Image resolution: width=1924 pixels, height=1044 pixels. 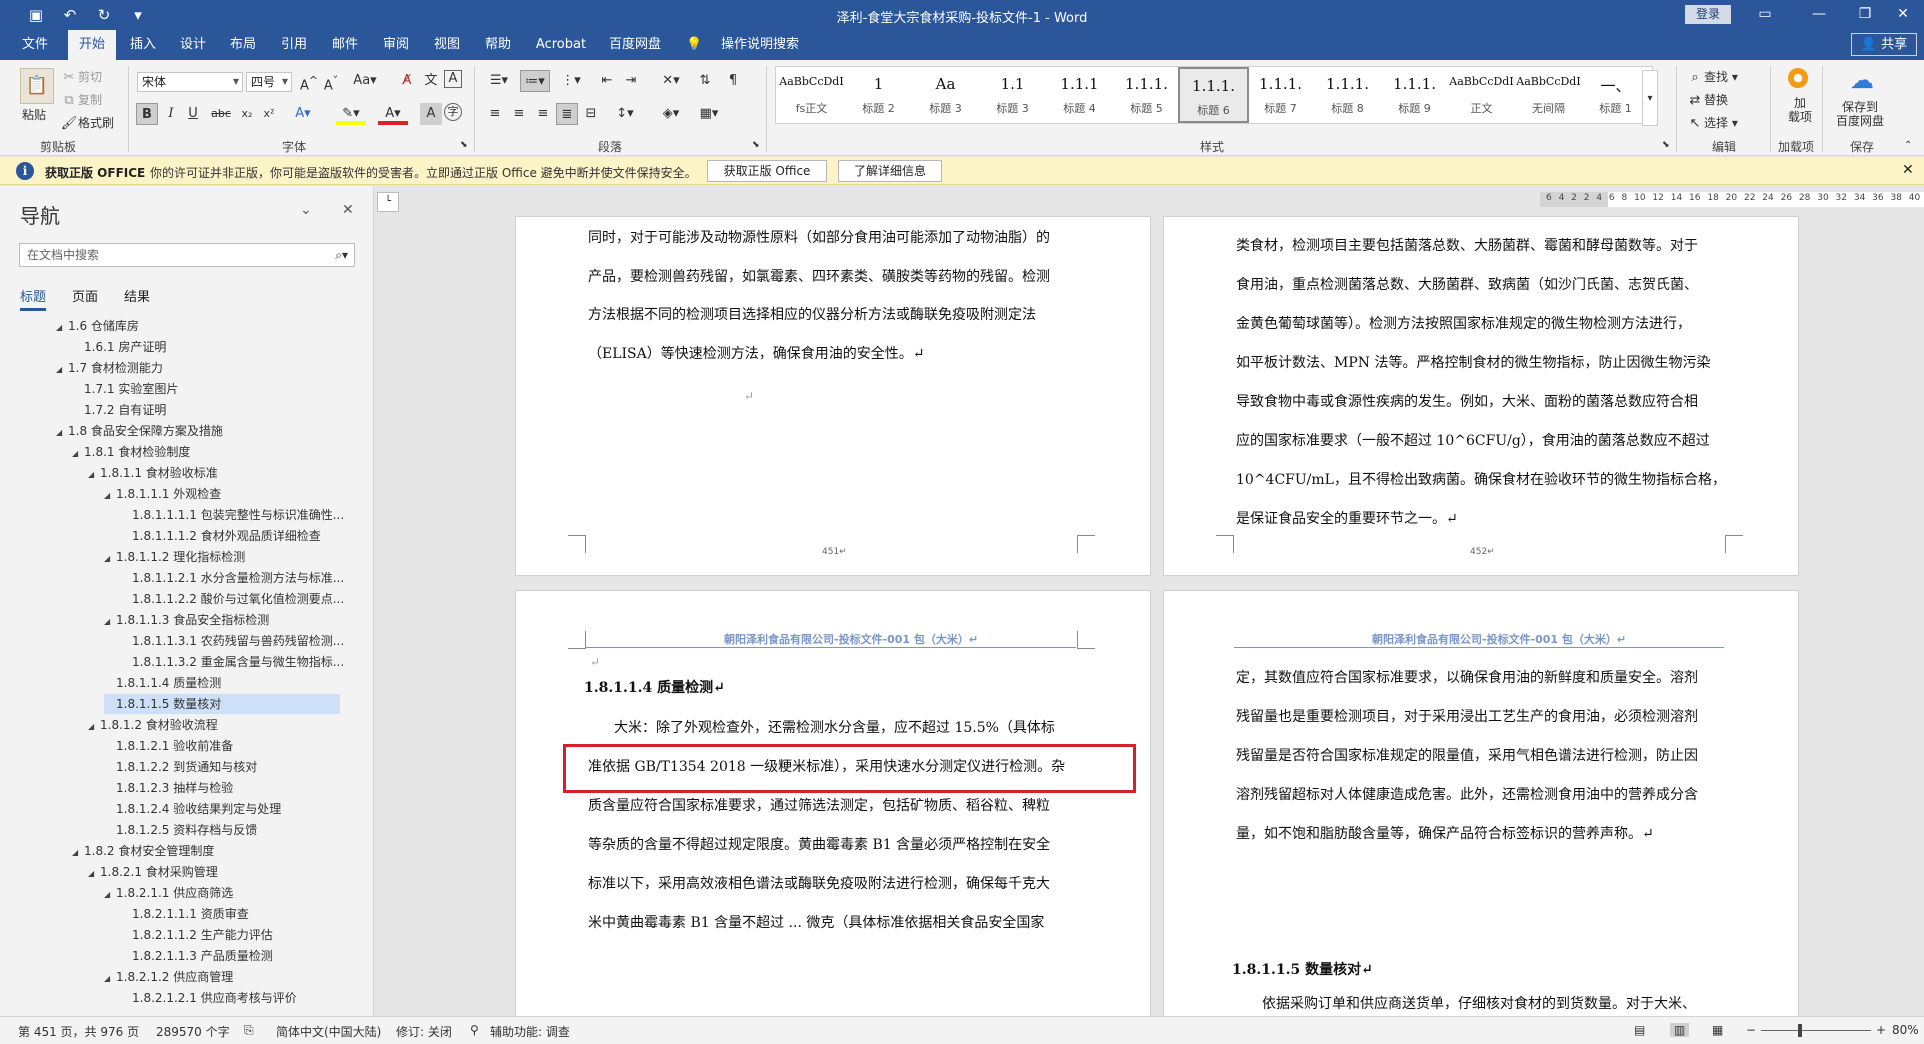 What do you see at coordinates (1905, 1030) in the screenshot?
I see `zoom-level: 80%` at bounding box center [1905, 1030].